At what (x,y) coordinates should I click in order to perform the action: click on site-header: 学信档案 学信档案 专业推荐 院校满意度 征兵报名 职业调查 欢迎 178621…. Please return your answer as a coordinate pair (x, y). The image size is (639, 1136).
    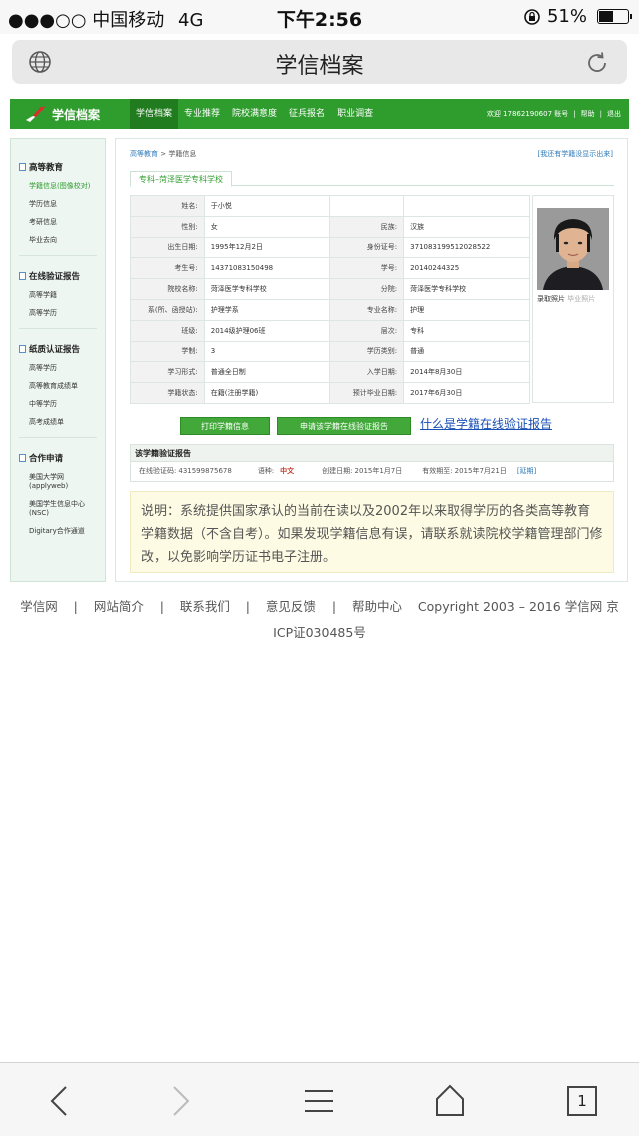
    Looking at the image, I should click on (319, 114).